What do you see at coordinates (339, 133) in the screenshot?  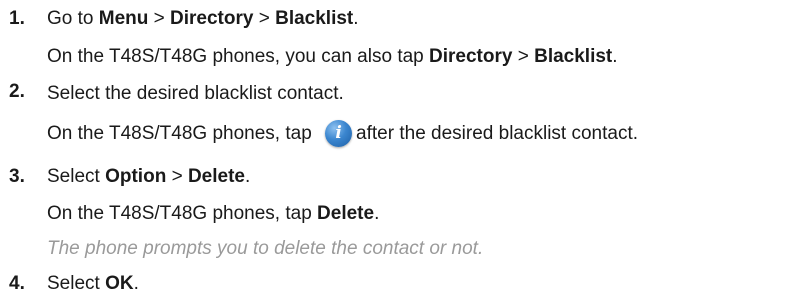 I see `info-icon: i` at bounding box center [339, 133].